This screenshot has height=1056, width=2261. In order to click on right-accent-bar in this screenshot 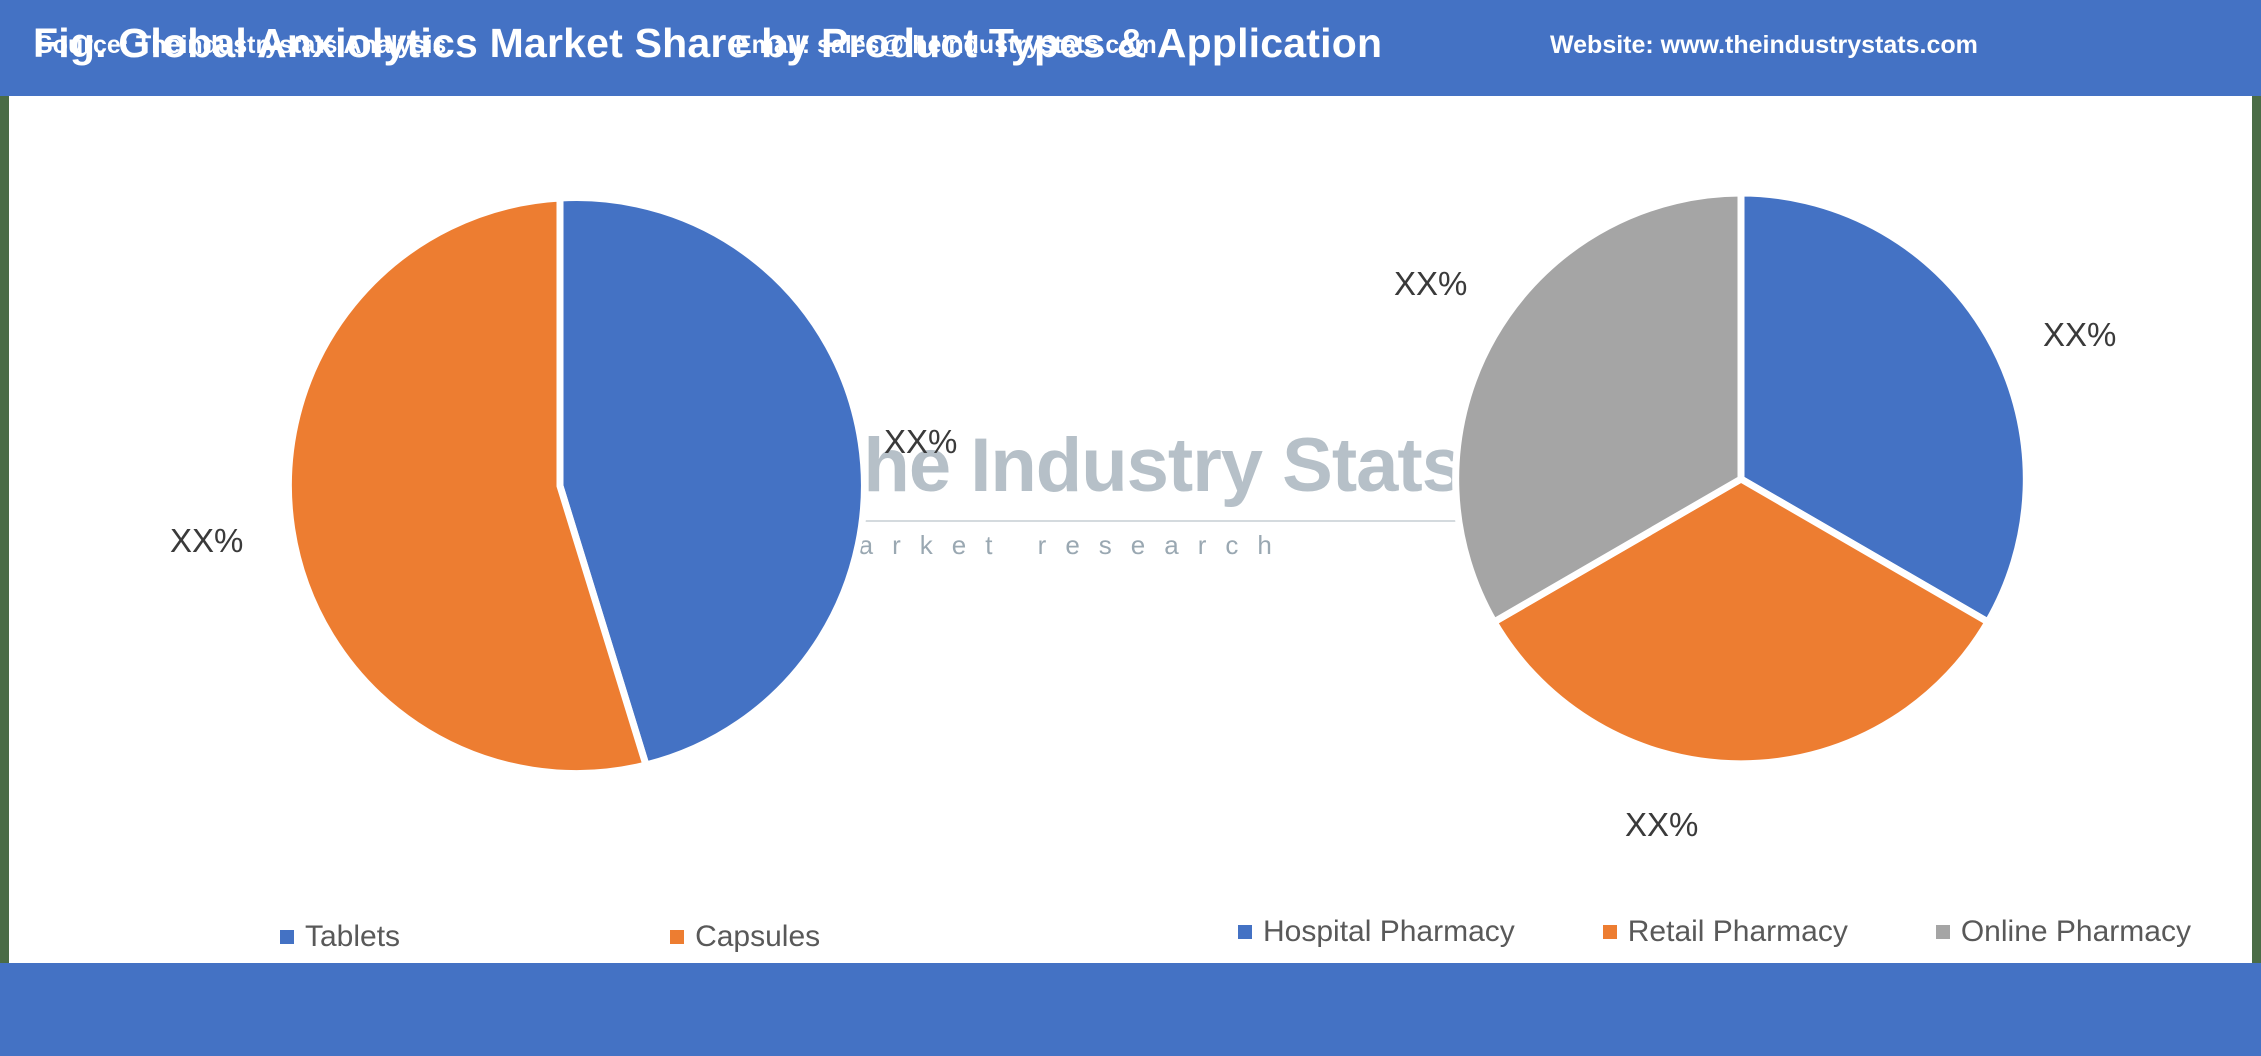, I will do `click(2256, 529)`.